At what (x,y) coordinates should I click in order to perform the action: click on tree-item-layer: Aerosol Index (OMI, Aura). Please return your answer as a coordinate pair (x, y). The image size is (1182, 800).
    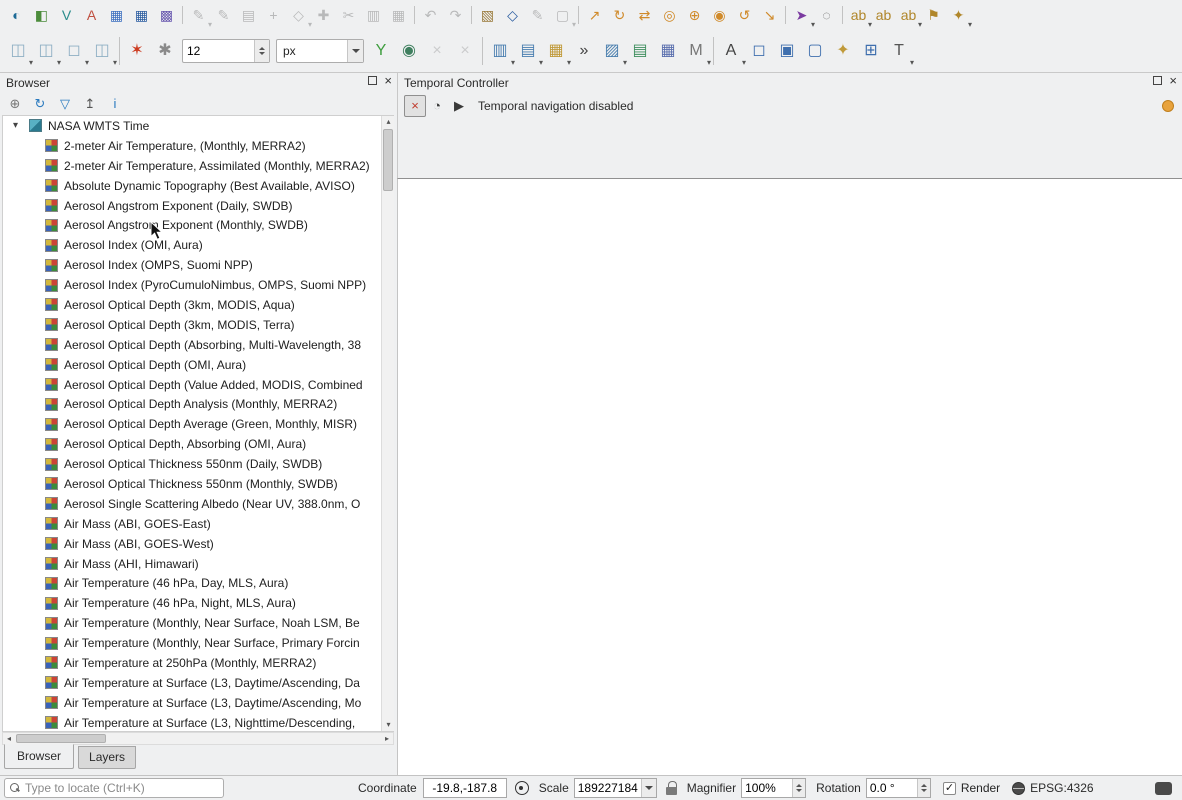
    Looking at the image, I should click on (198, 245).